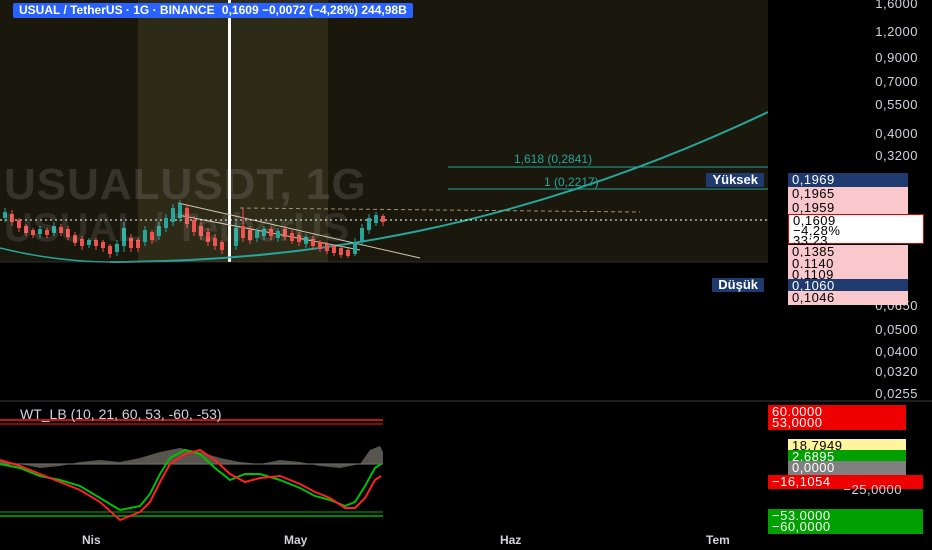 The width and height of the screenshot is (932, 550). What do you see at coordinates (896, 31) in the screenshot?
I see `price-tick: 1,2000` at bounding box center [896, 31].